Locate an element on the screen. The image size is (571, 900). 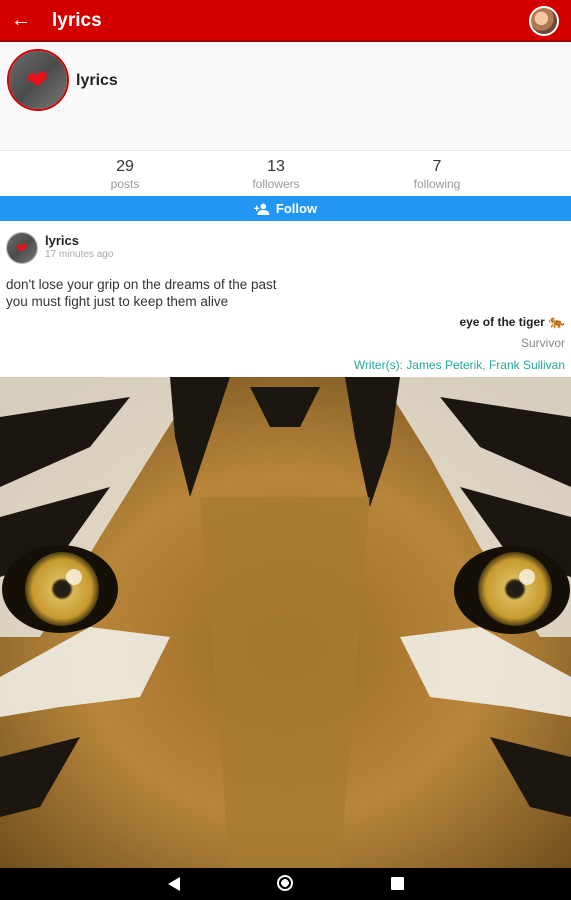
person-add-icon is located at coordinates (261, 209).